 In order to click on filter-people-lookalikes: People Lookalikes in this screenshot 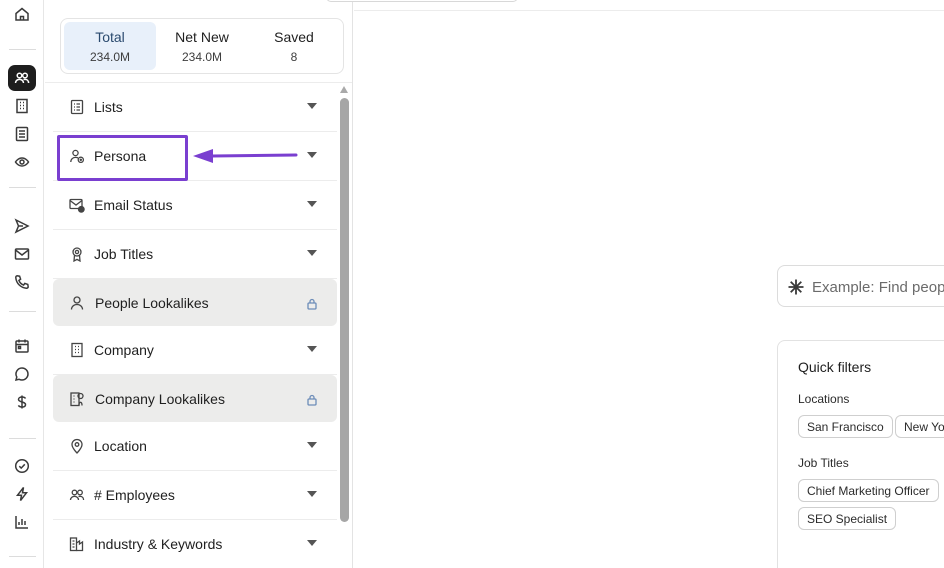, I will do `click(195, 302)`.